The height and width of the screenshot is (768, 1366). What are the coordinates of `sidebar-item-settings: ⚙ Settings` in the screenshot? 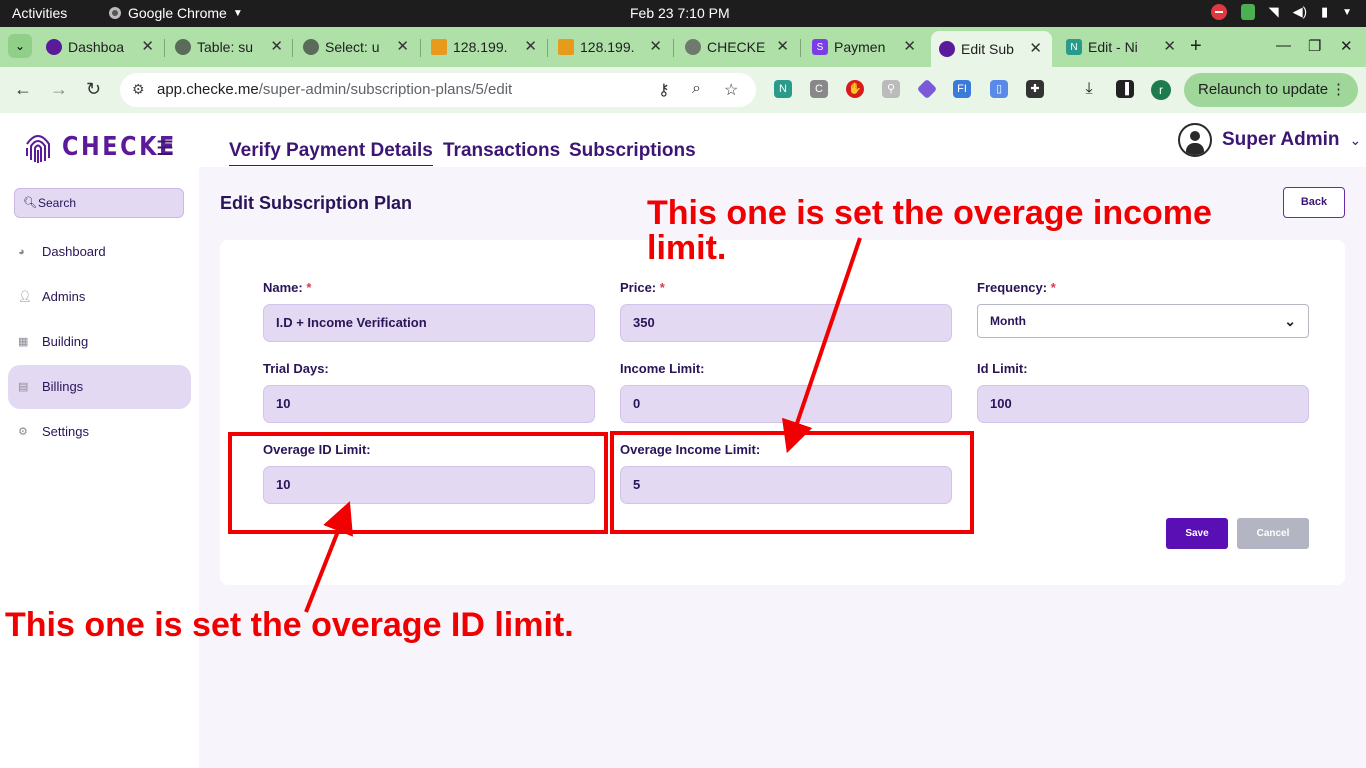 It's located at (99, 432).